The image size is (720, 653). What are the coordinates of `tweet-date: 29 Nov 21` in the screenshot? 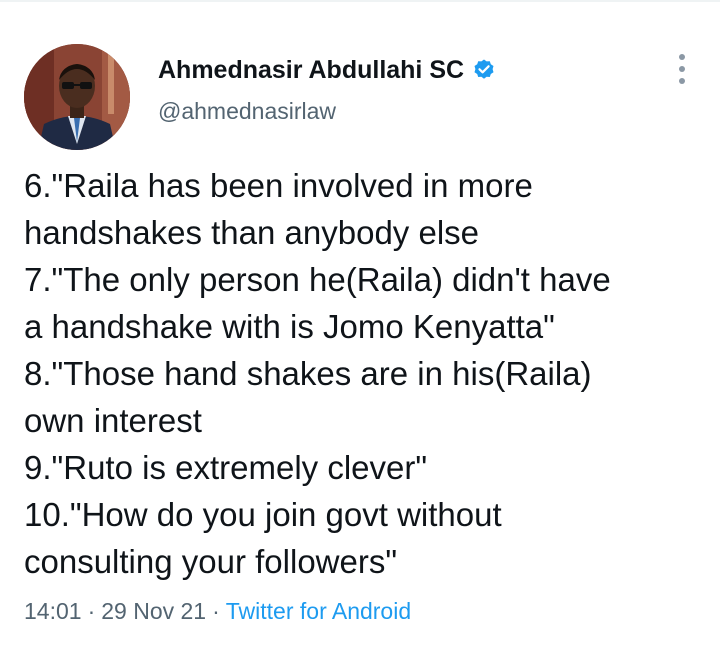 It's located at (153, 611).